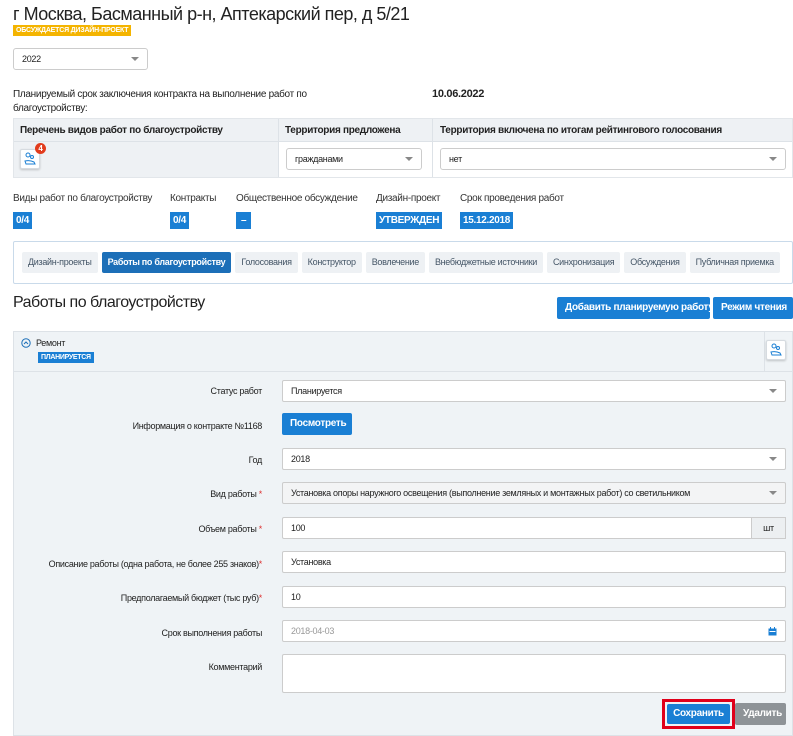 The width and height of the screenshot is (793, 736). I want to click on year-select-value: 2022, so click(31, 59).